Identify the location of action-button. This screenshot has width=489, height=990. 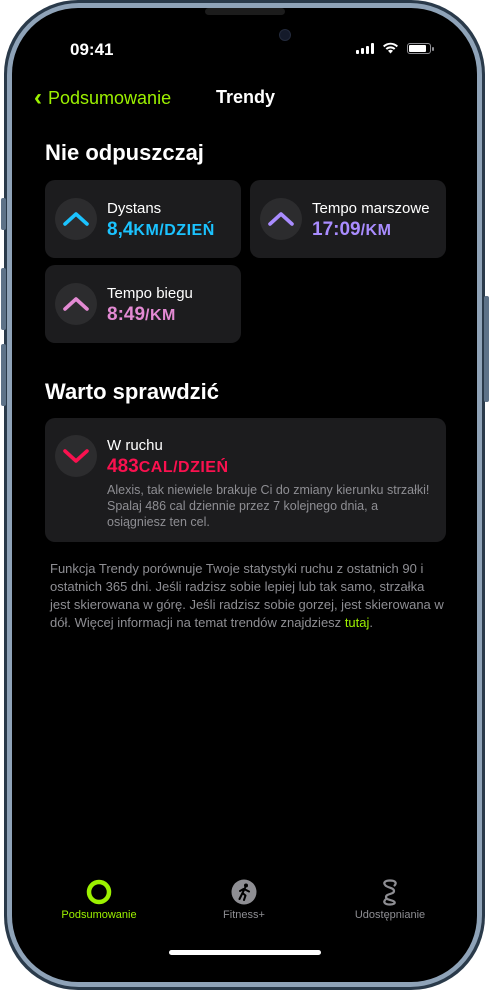
(3, 214).